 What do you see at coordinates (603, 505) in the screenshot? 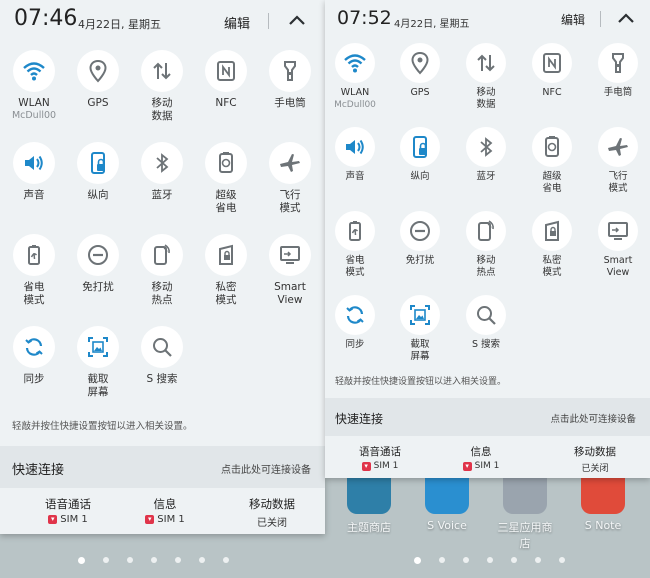
I see `home-app: S Note` at bounding box center [603, 505].